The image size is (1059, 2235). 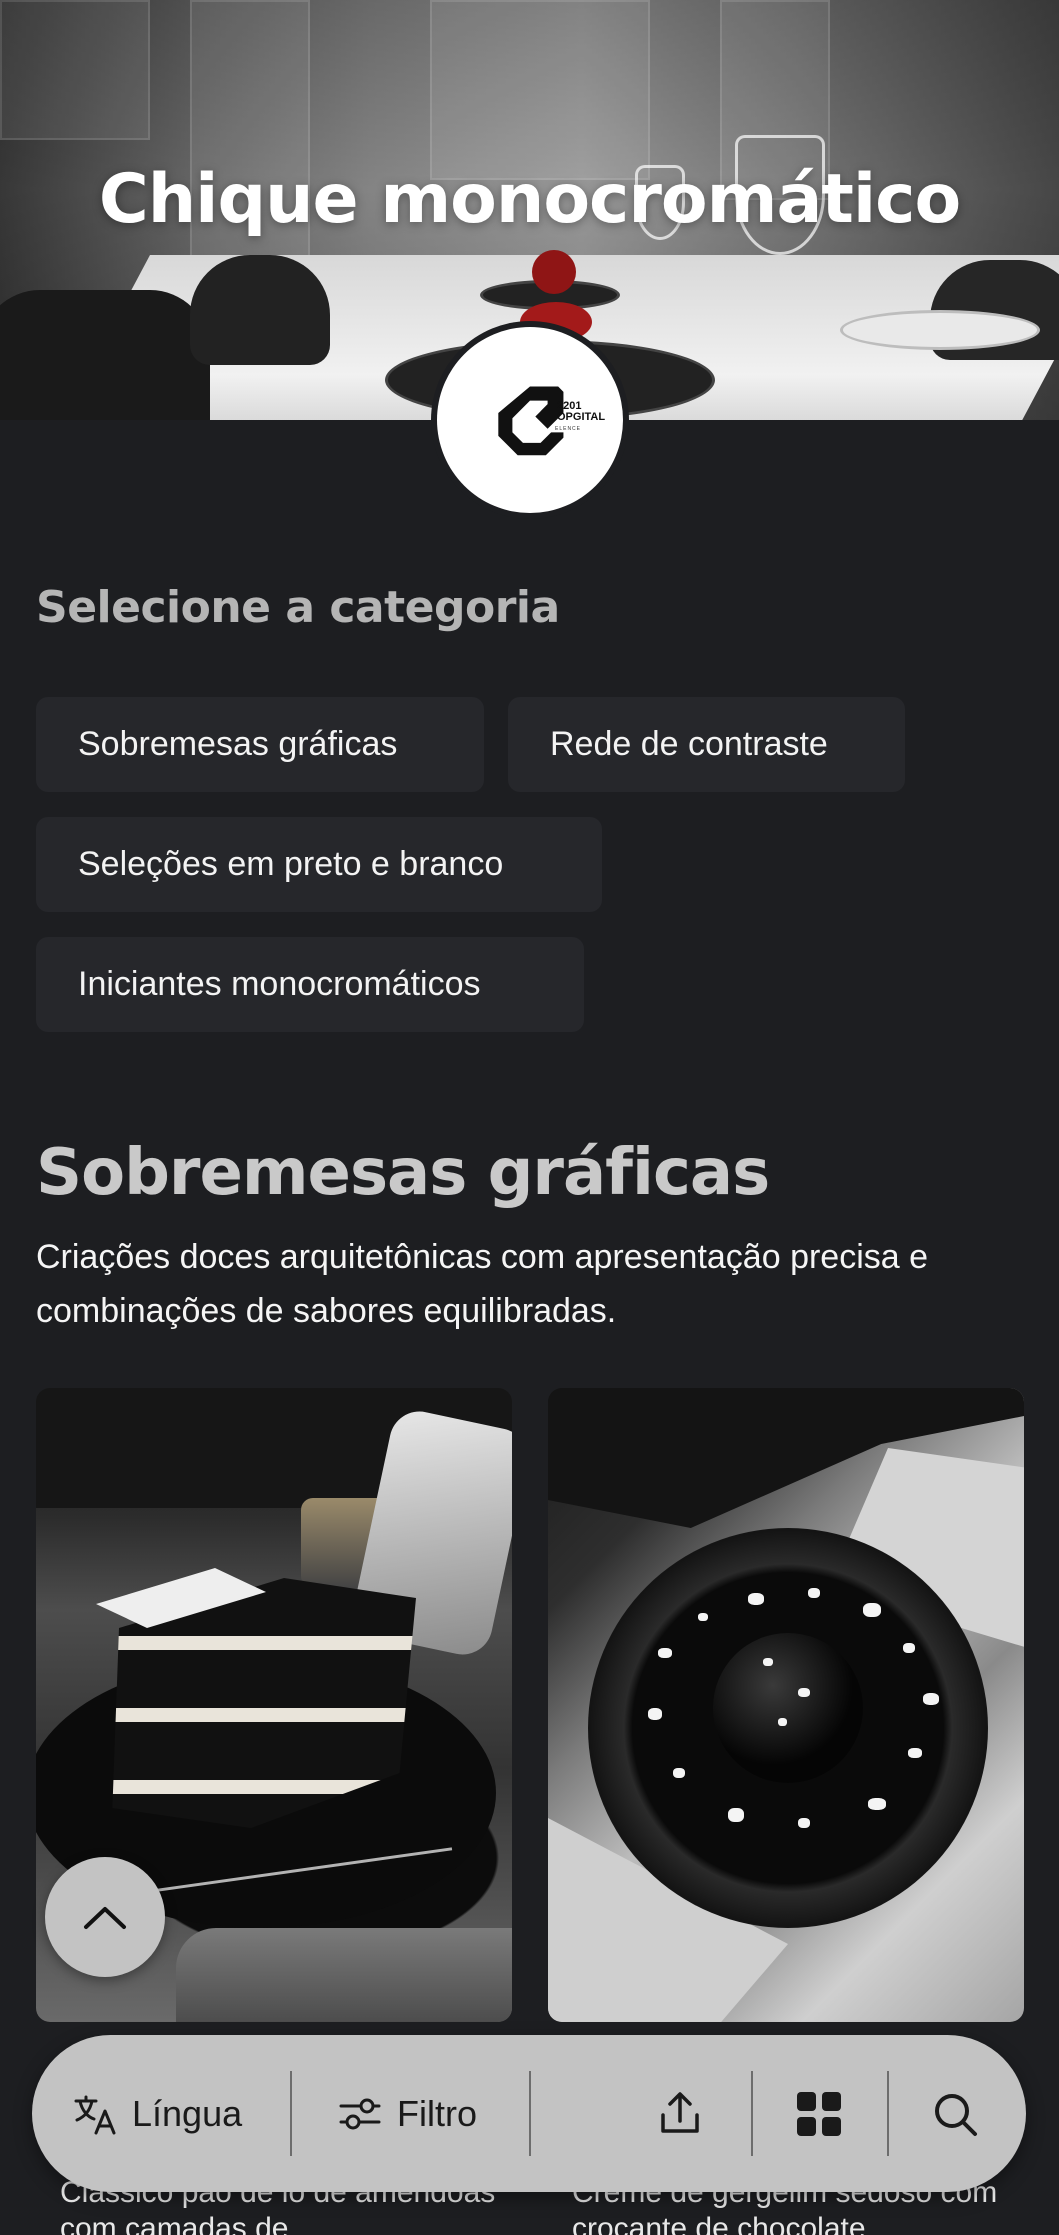 I want to click on search-button, so click(x=955, y=2113).